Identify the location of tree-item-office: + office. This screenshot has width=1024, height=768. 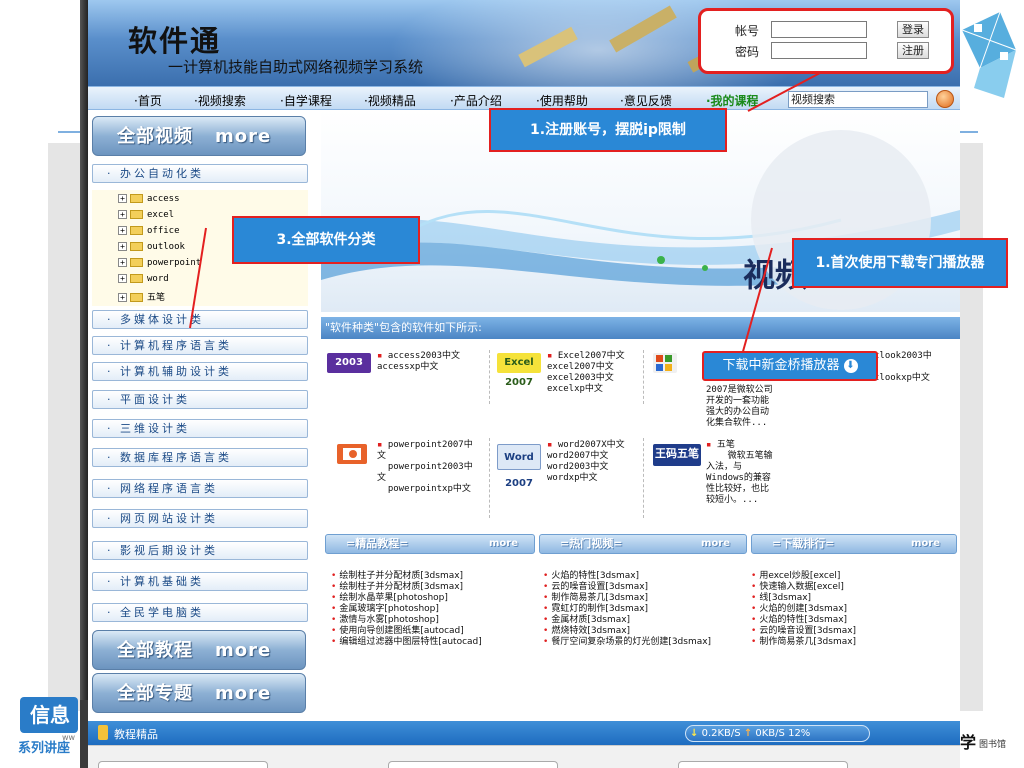
(149, 231).